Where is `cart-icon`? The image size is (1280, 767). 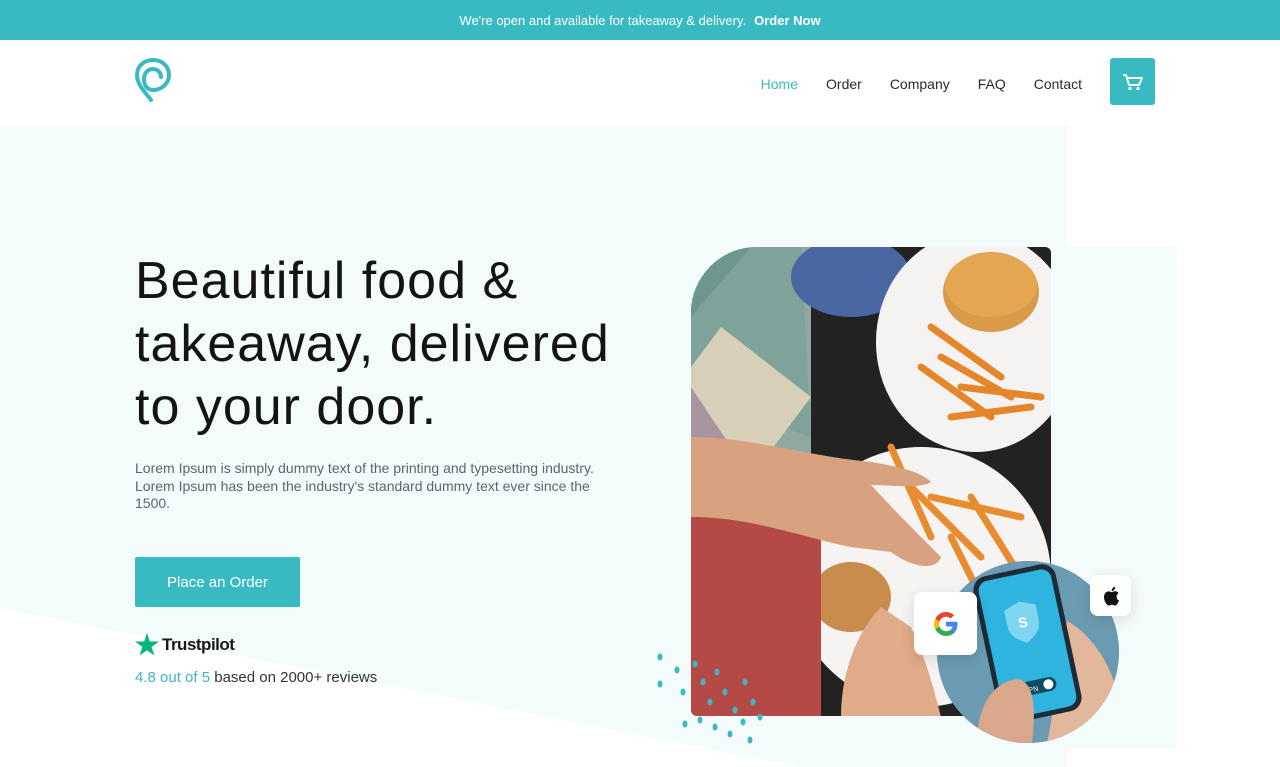 cart-icon is located at coordinates (1132, 81).